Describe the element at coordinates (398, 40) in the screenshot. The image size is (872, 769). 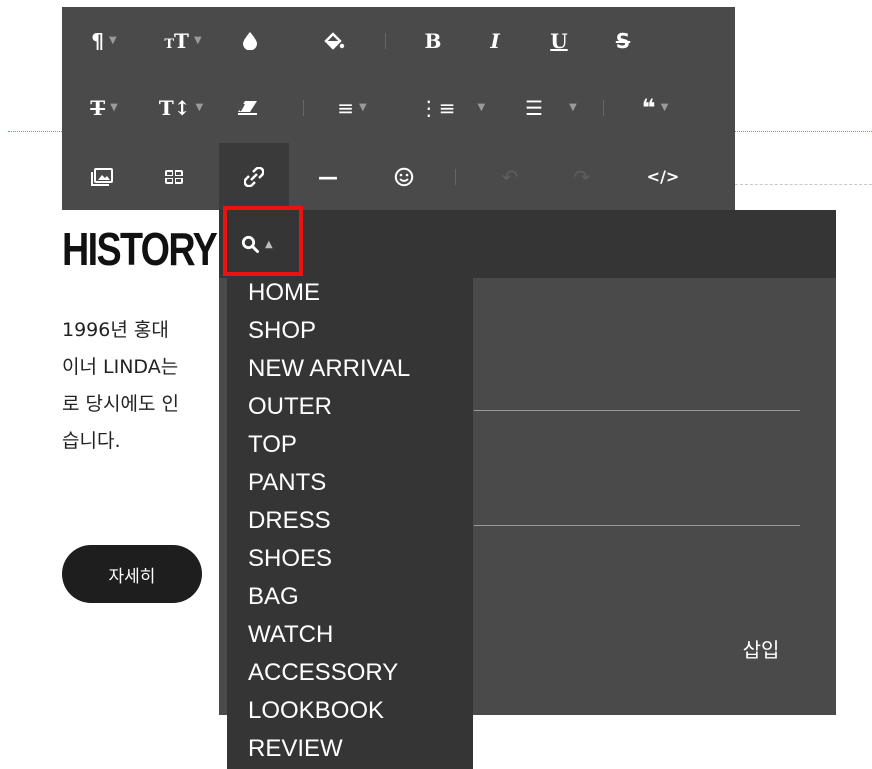
I see `toolbar-row-1: ¶ ▼ TT ▼ B I U S` at that location.